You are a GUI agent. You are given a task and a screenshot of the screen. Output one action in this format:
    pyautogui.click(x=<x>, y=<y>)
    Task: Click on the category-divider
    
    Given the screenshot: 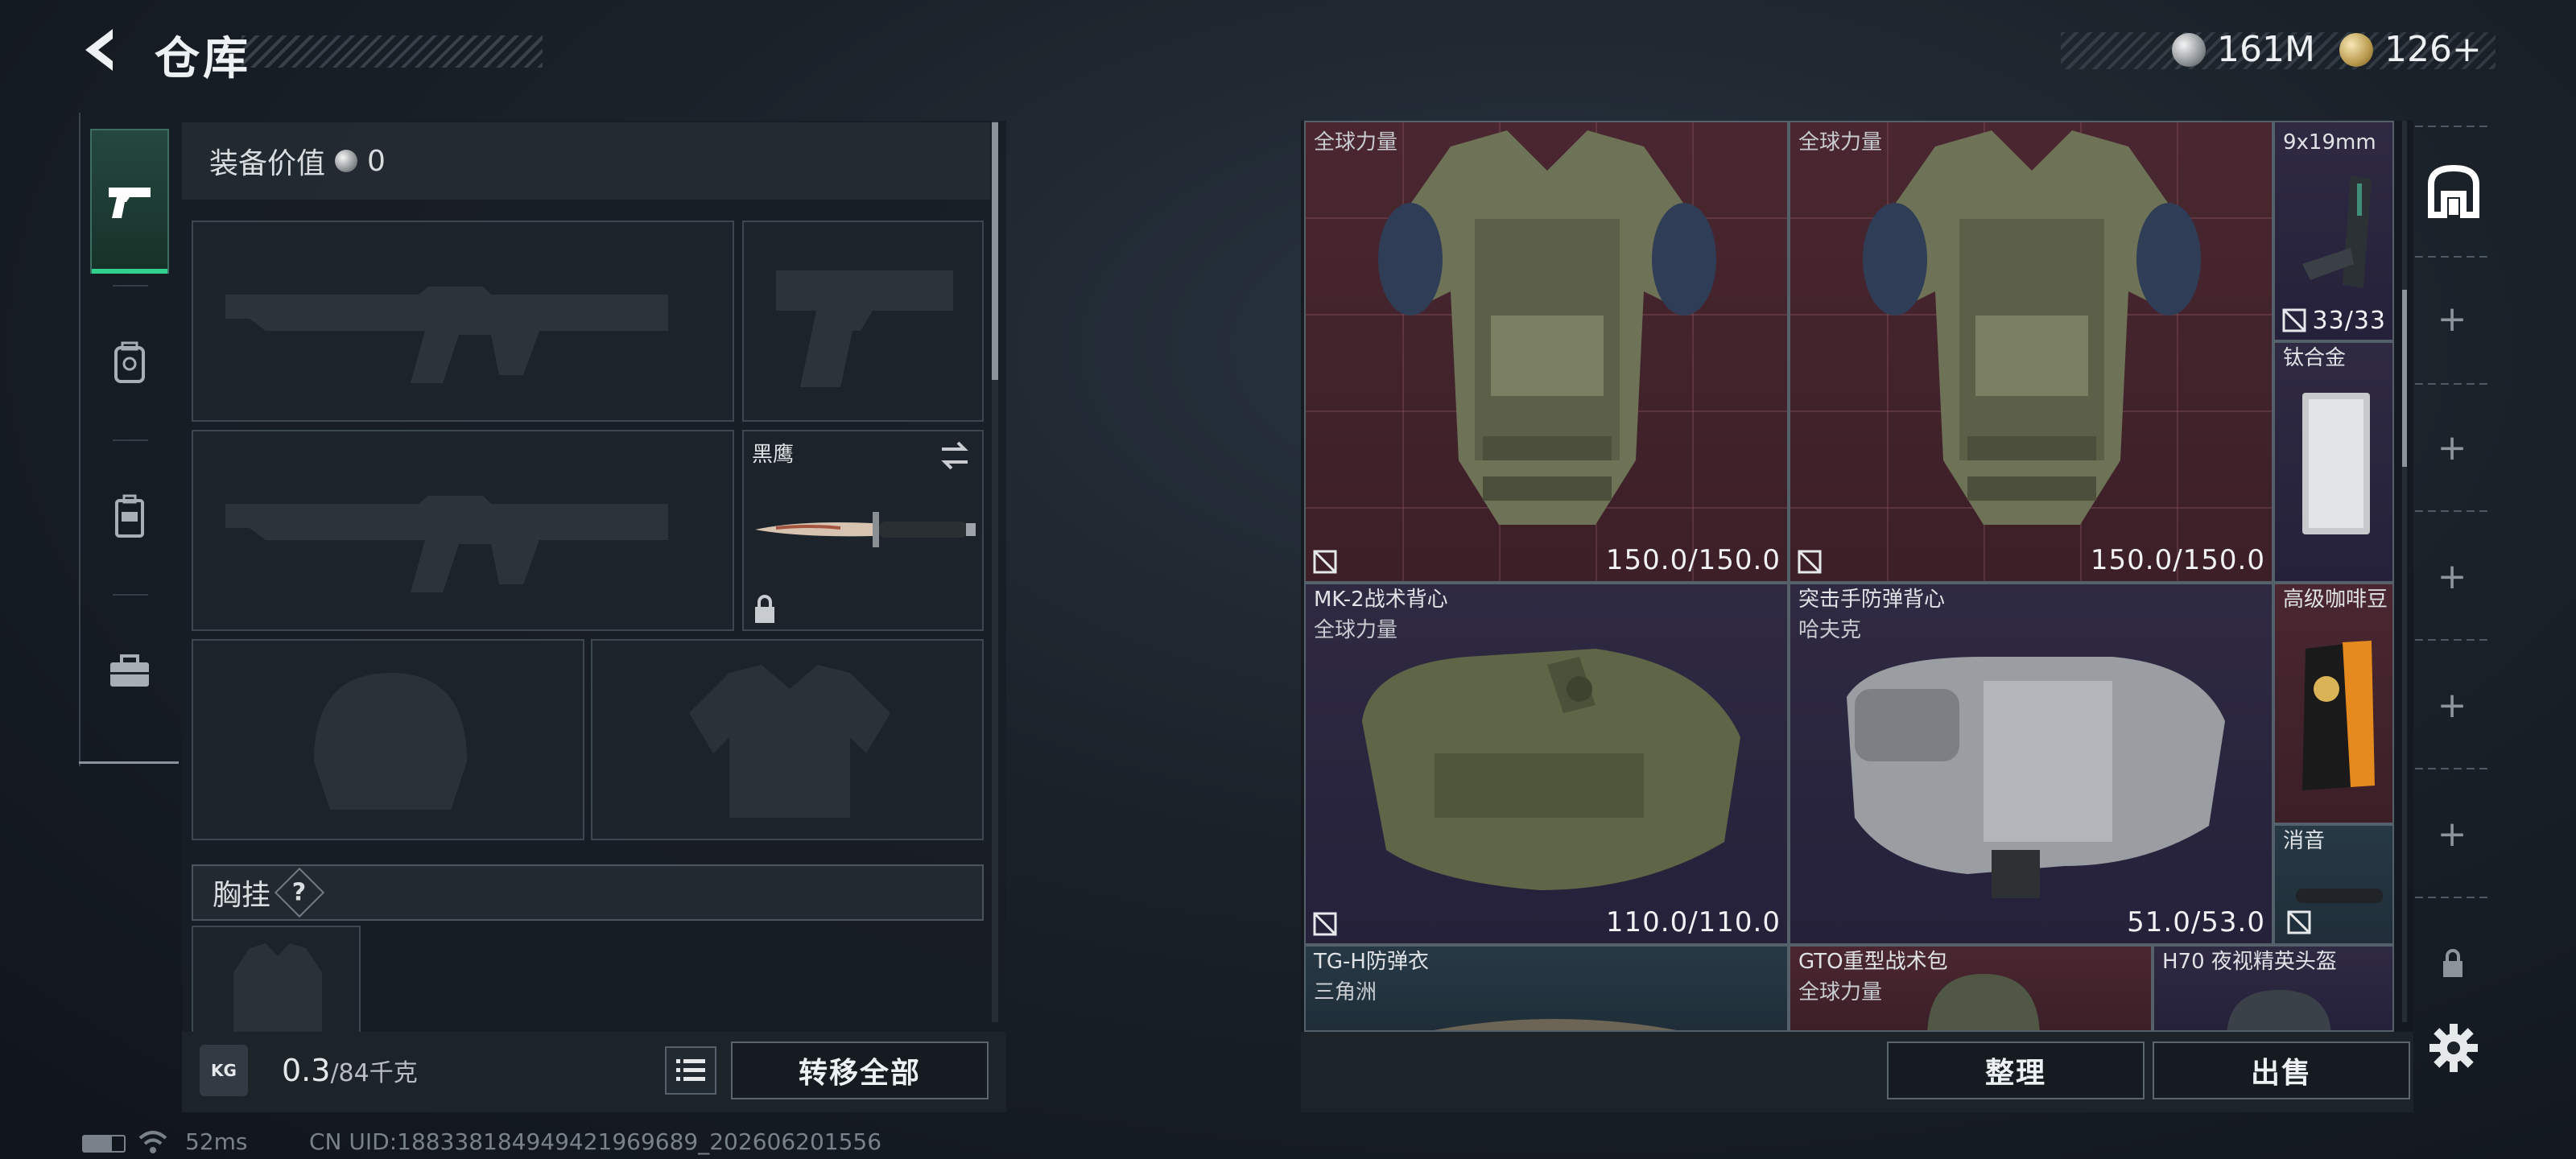 What is the action you would take?
    pyautogui.click(x=129, y=762)
    